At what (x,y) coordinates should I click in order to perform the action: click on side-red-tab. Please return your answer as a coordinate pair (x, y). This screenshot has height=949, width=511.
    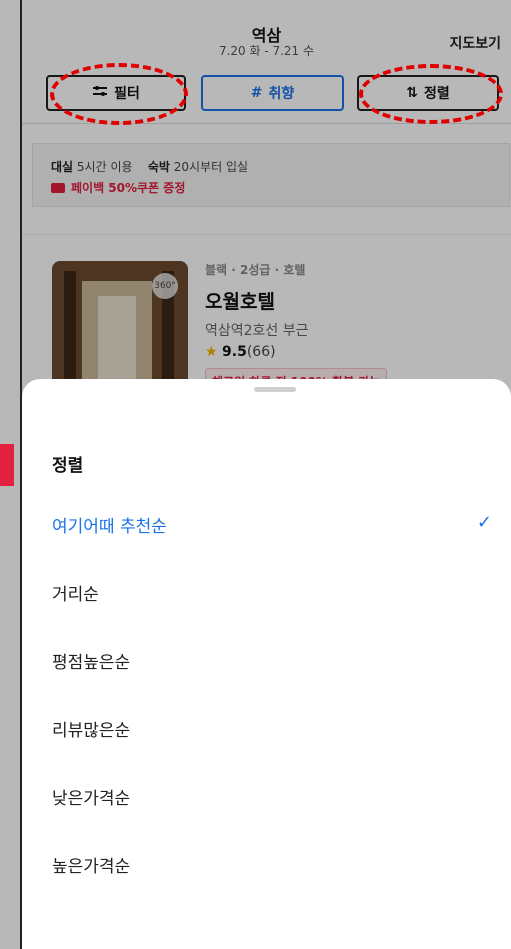
    Looking at the image, I should click on (7, 465).